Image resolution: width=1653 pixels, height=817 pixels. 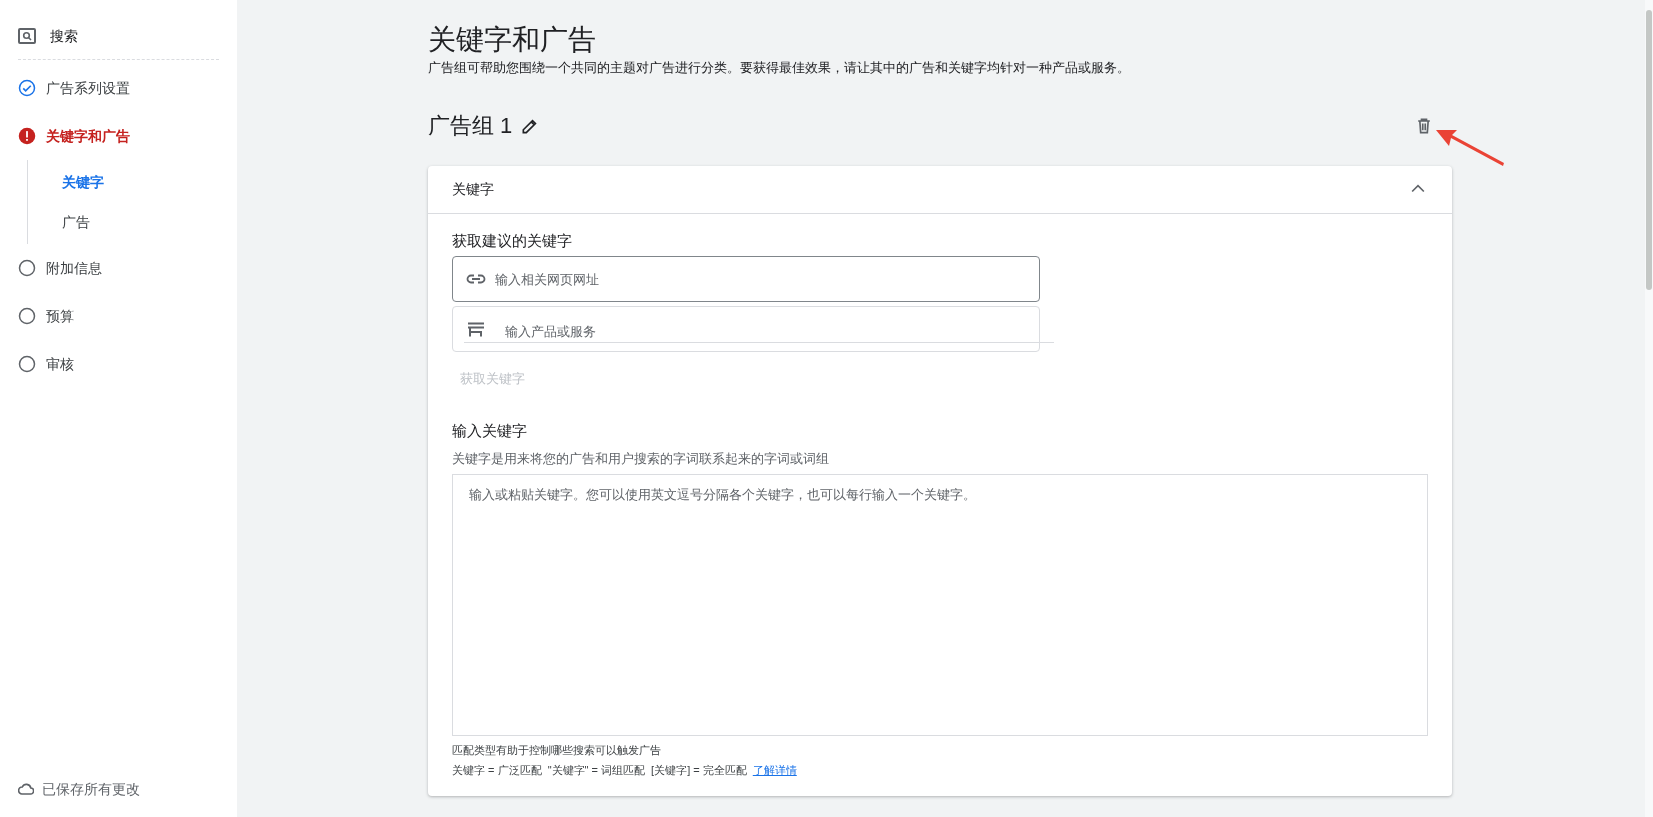 What do you see at coordinates (123, 182) in the screenshot?
I see `substep-item: 关键字` at bounding box center [123, 182].